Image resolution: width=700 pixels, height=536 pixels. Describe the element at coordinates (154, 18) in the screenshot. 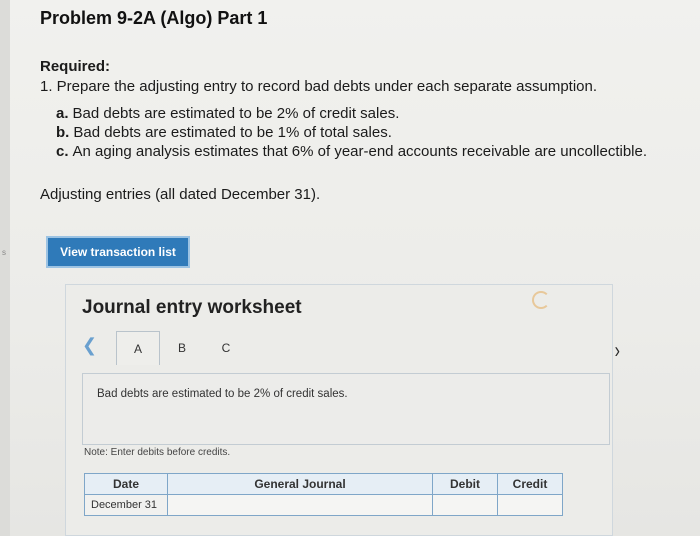

I see `page-title: Problem 9-2A (Algo) Part 1` at that location.